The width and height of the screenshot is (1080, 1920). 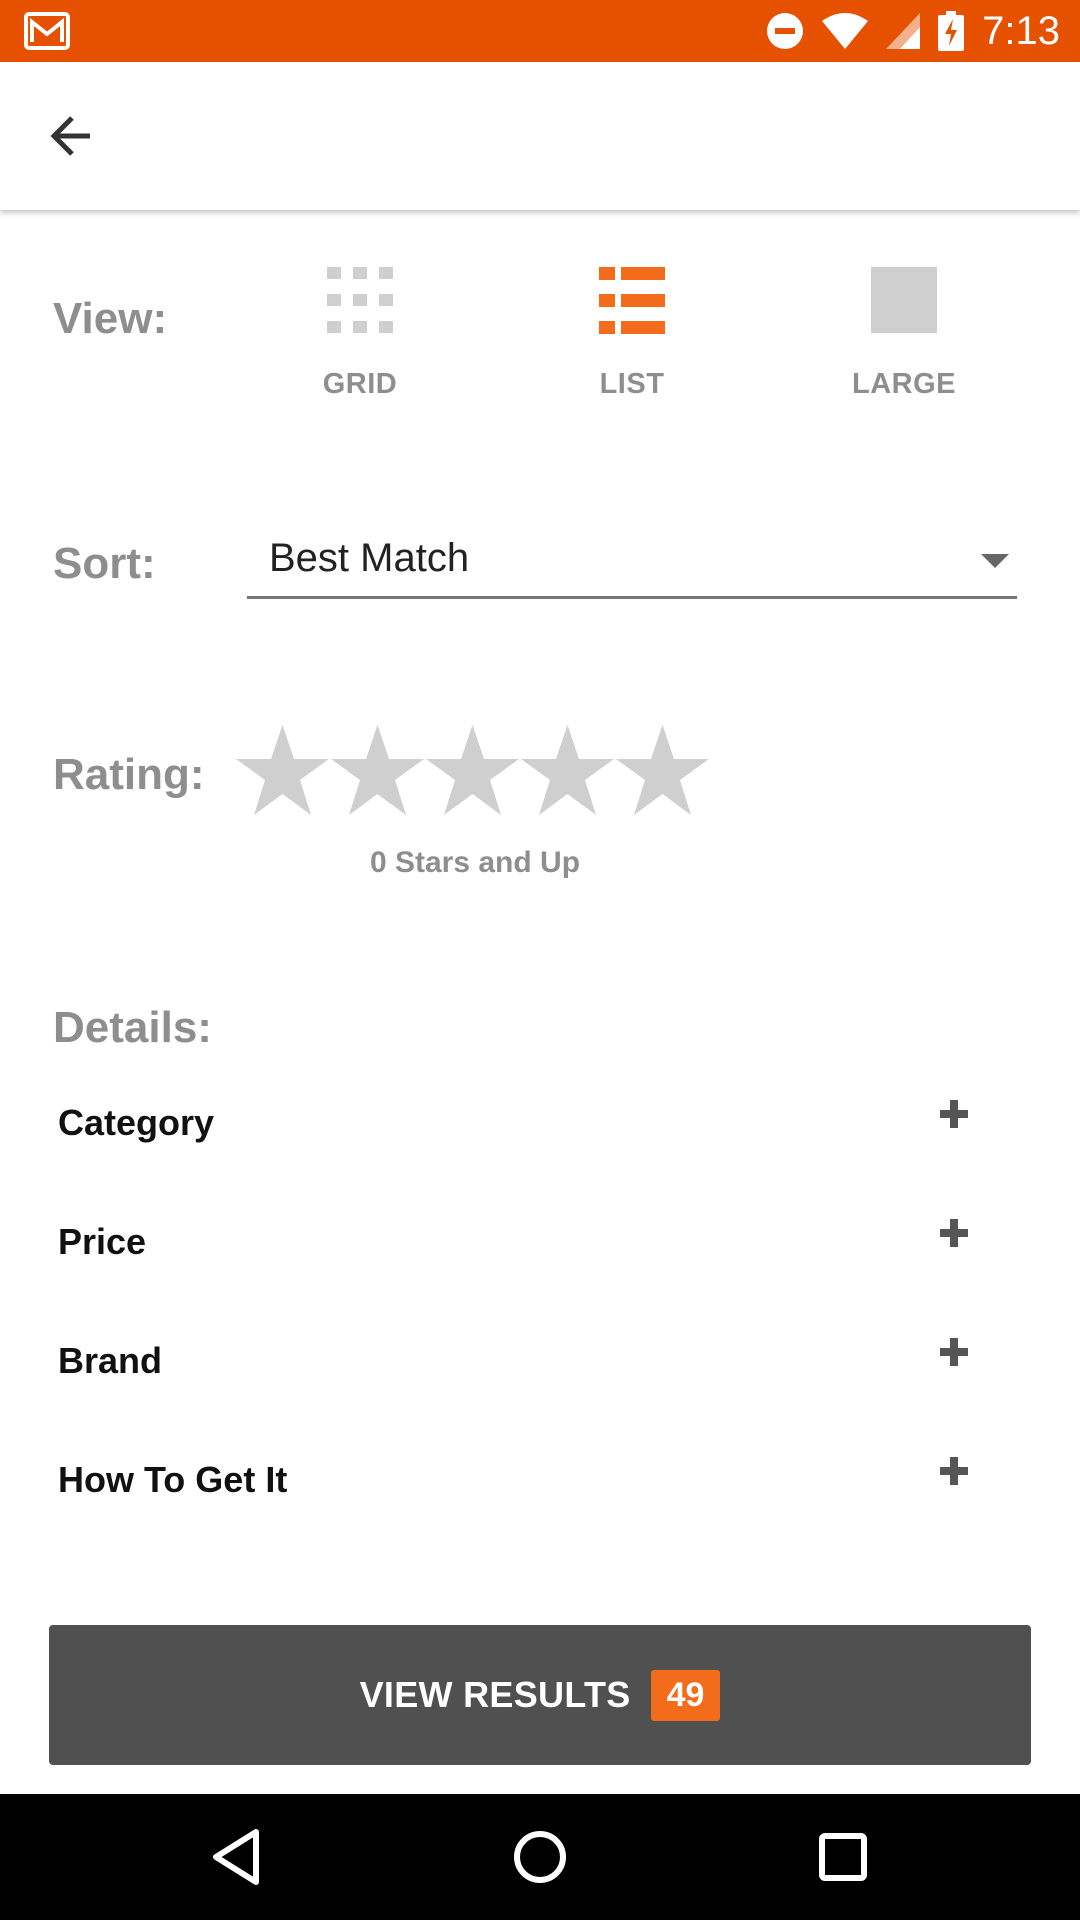 What do you see at coordinates (110, 318) in the screenshot?
I see `view-label: View:` at bounding box center [110, 318].